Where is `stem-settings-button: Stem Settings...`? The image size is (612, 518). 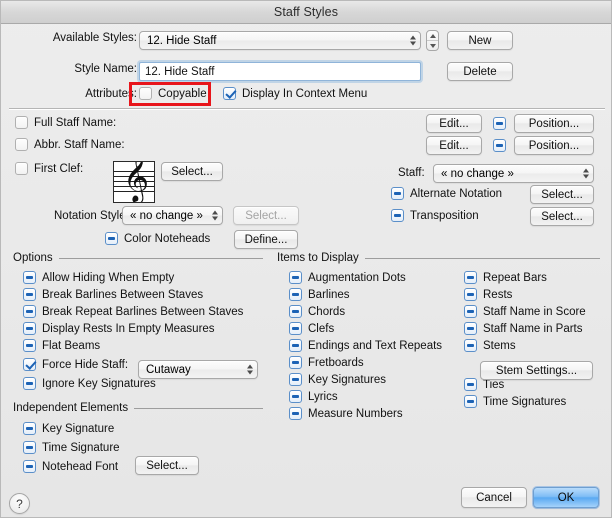
stem-settings-button: Stem Settings... is located at coordinates (536, 370).